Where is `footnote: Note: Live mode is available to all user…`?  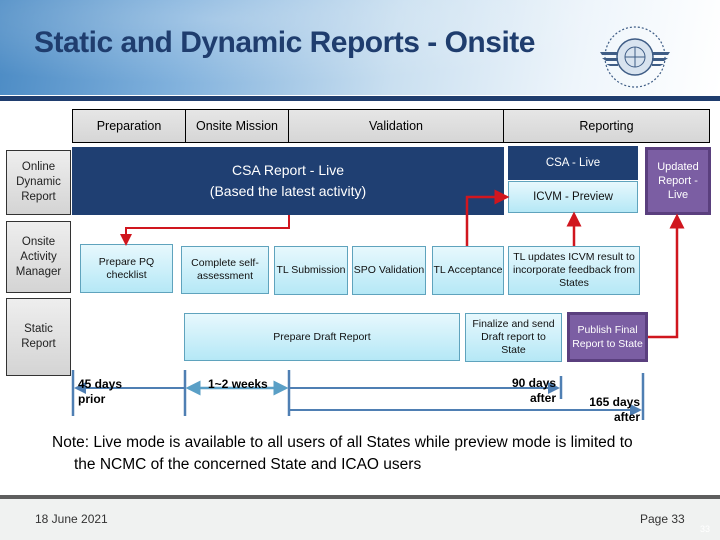 footnote: Note: Live mode is available to all user… is located at coordinates (382, 454).